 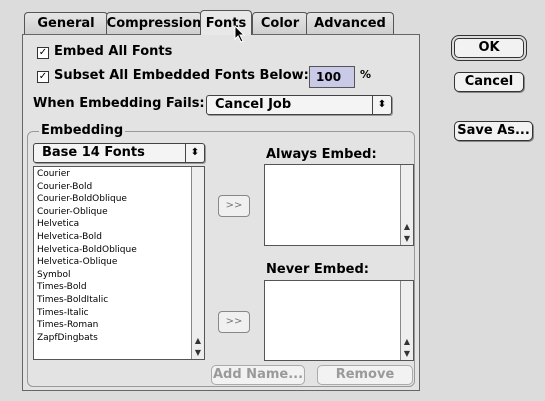 I want to click on font-list-item: Times-BoldItalic, so click(x=119, y=300).